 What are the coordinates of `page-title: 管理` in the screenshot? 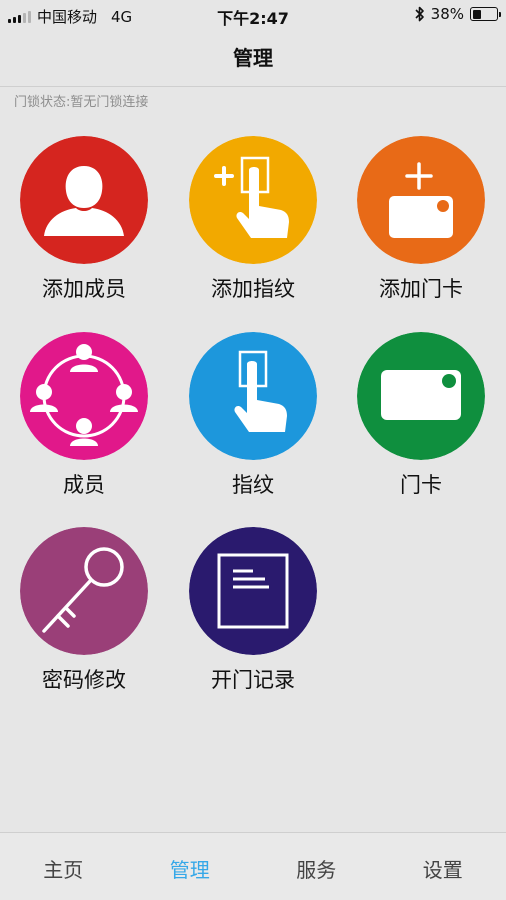 It's located at (253, 58).